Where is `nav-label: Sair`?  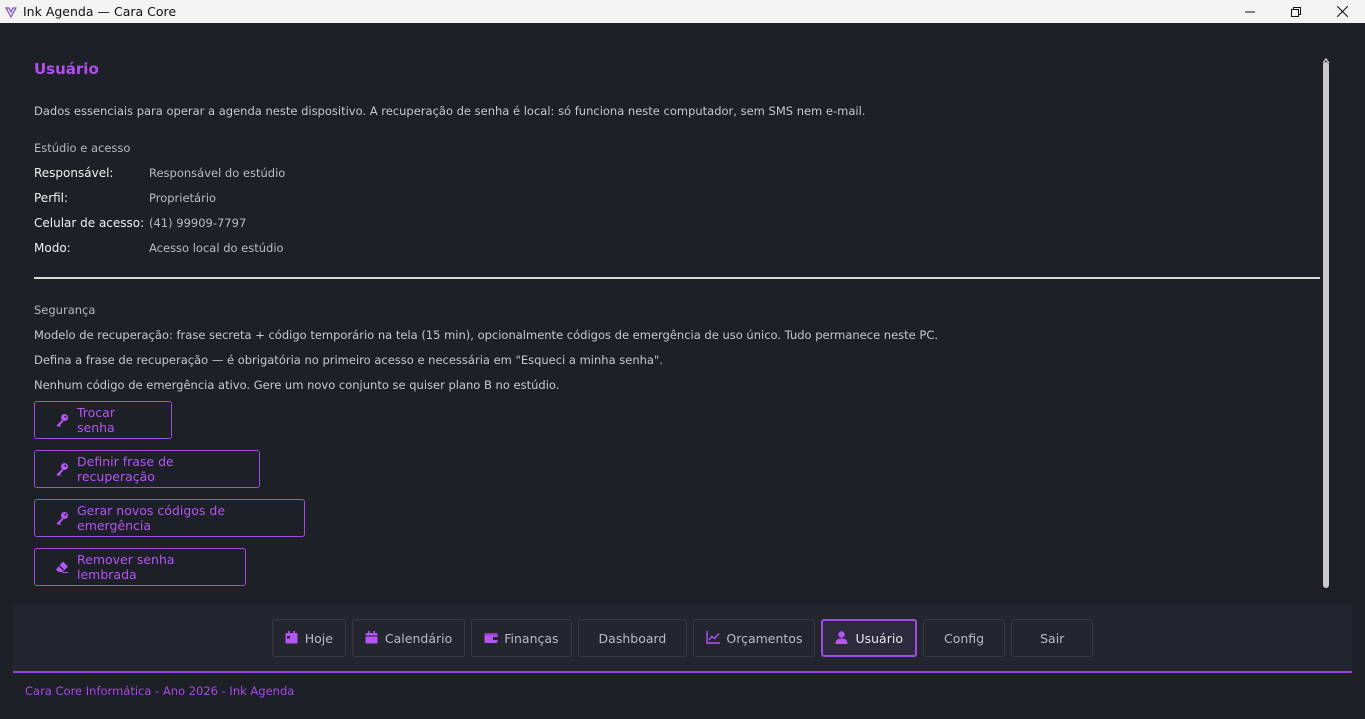
nav-label: Sair is located at coordinates (1052, 638).